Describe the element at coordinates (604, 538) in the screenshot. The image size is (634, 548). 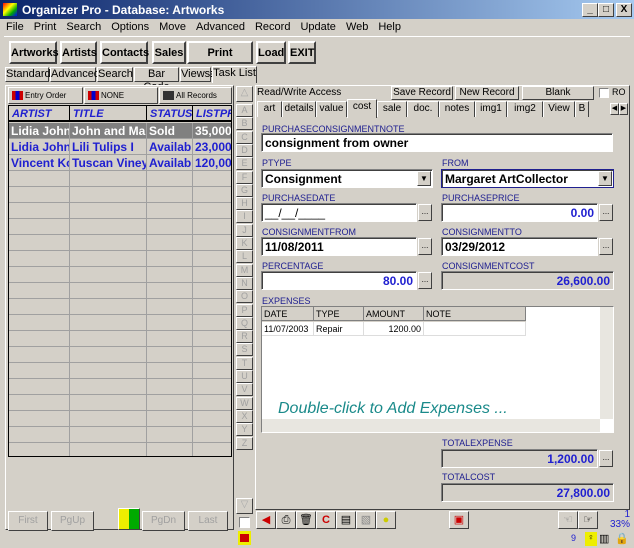
I see `document-icon: ▥` at that location.